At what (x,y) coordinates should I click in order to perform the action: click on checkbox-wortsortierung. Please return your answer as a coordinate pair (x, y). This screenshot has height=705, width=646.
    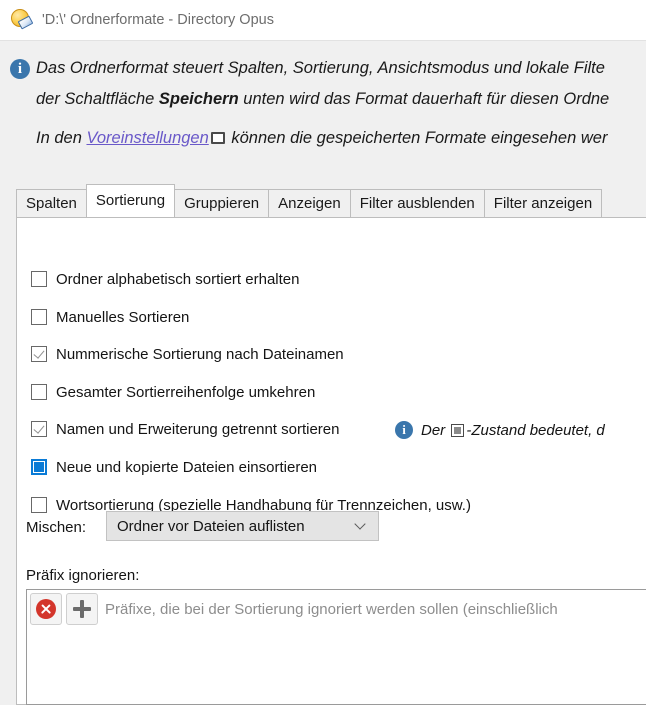
    Looking at the image, I should click on (39, 505).